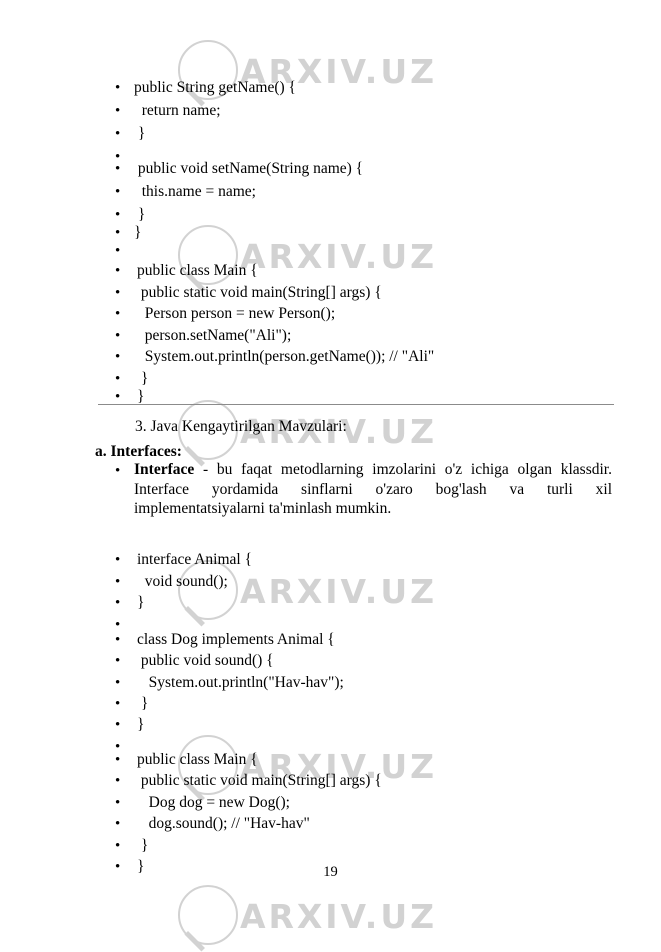  What do you see at coordinates (195, 191) in the screenshot?
I see `code-line-text: this.name = name;` at bounding box center [195, 191].